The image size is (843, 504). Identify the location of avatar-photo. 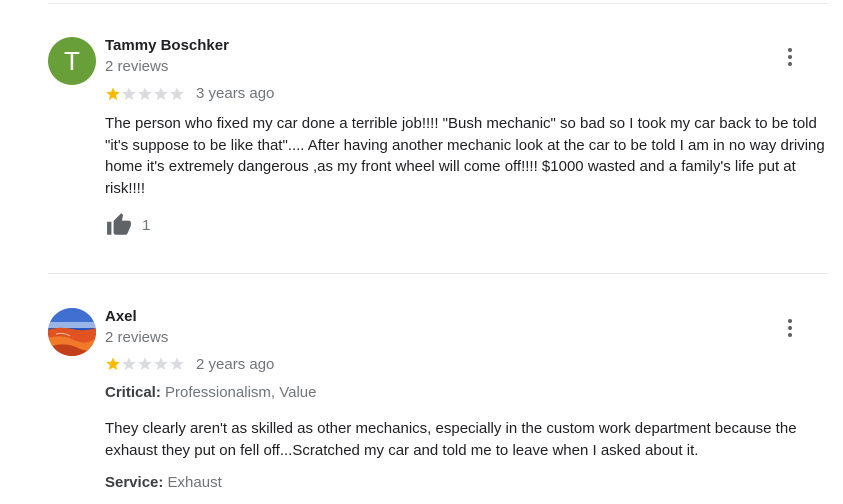
(72, 332).